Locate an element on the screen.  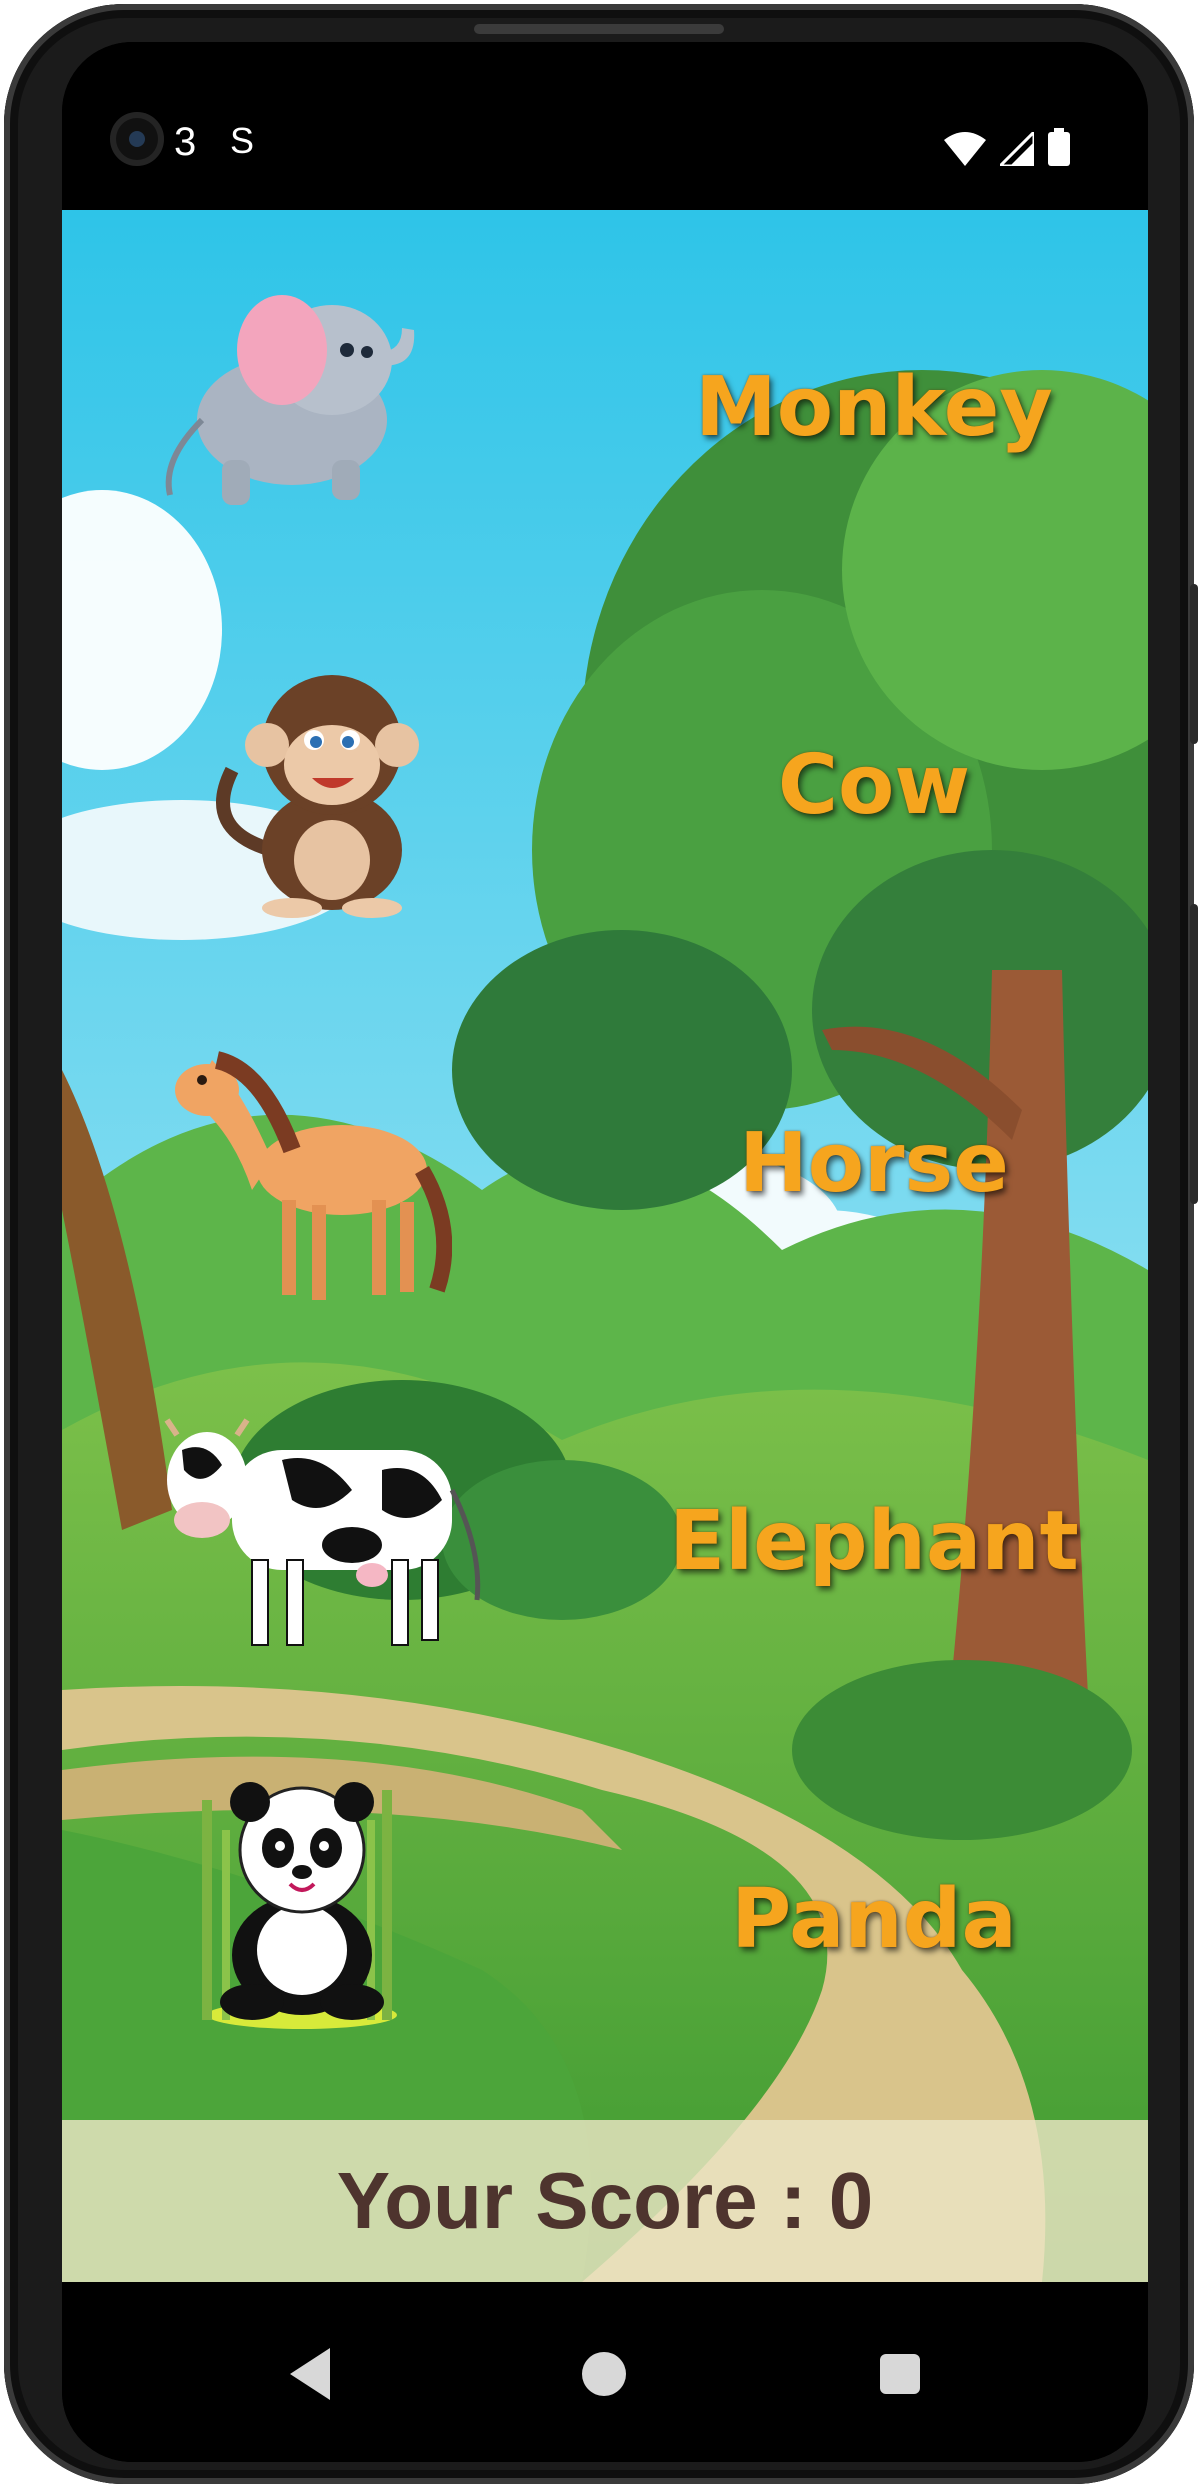
elephant-image is located at coordinates (292, 390).